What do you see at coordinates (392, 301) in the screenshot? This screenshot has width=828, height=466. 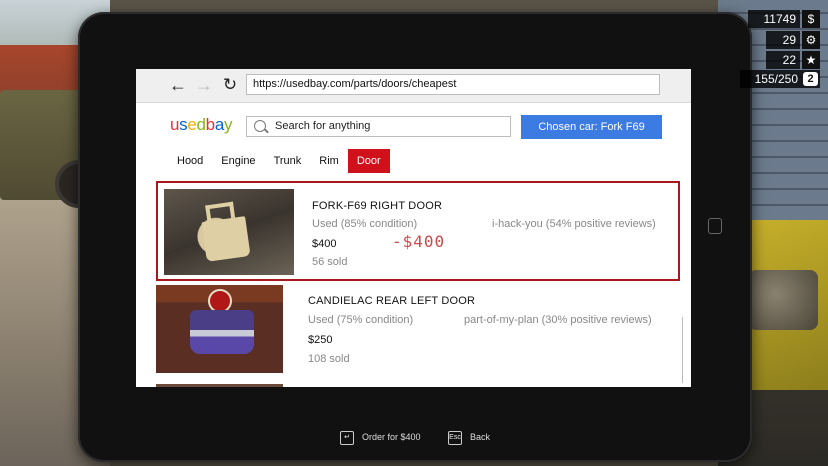 I see `listing-title: CANDIELAC REAR LEFT DOOR` at bounding box center [392, 301].